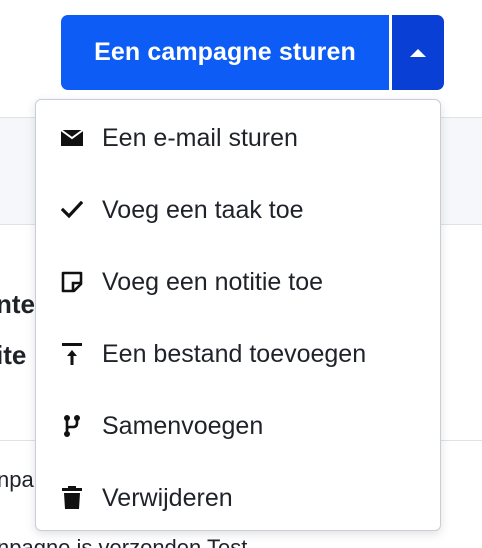  What do you see at coordinates (72, 282) in the screenshot?
I see `note-icon` at bounding box center [72, 282].